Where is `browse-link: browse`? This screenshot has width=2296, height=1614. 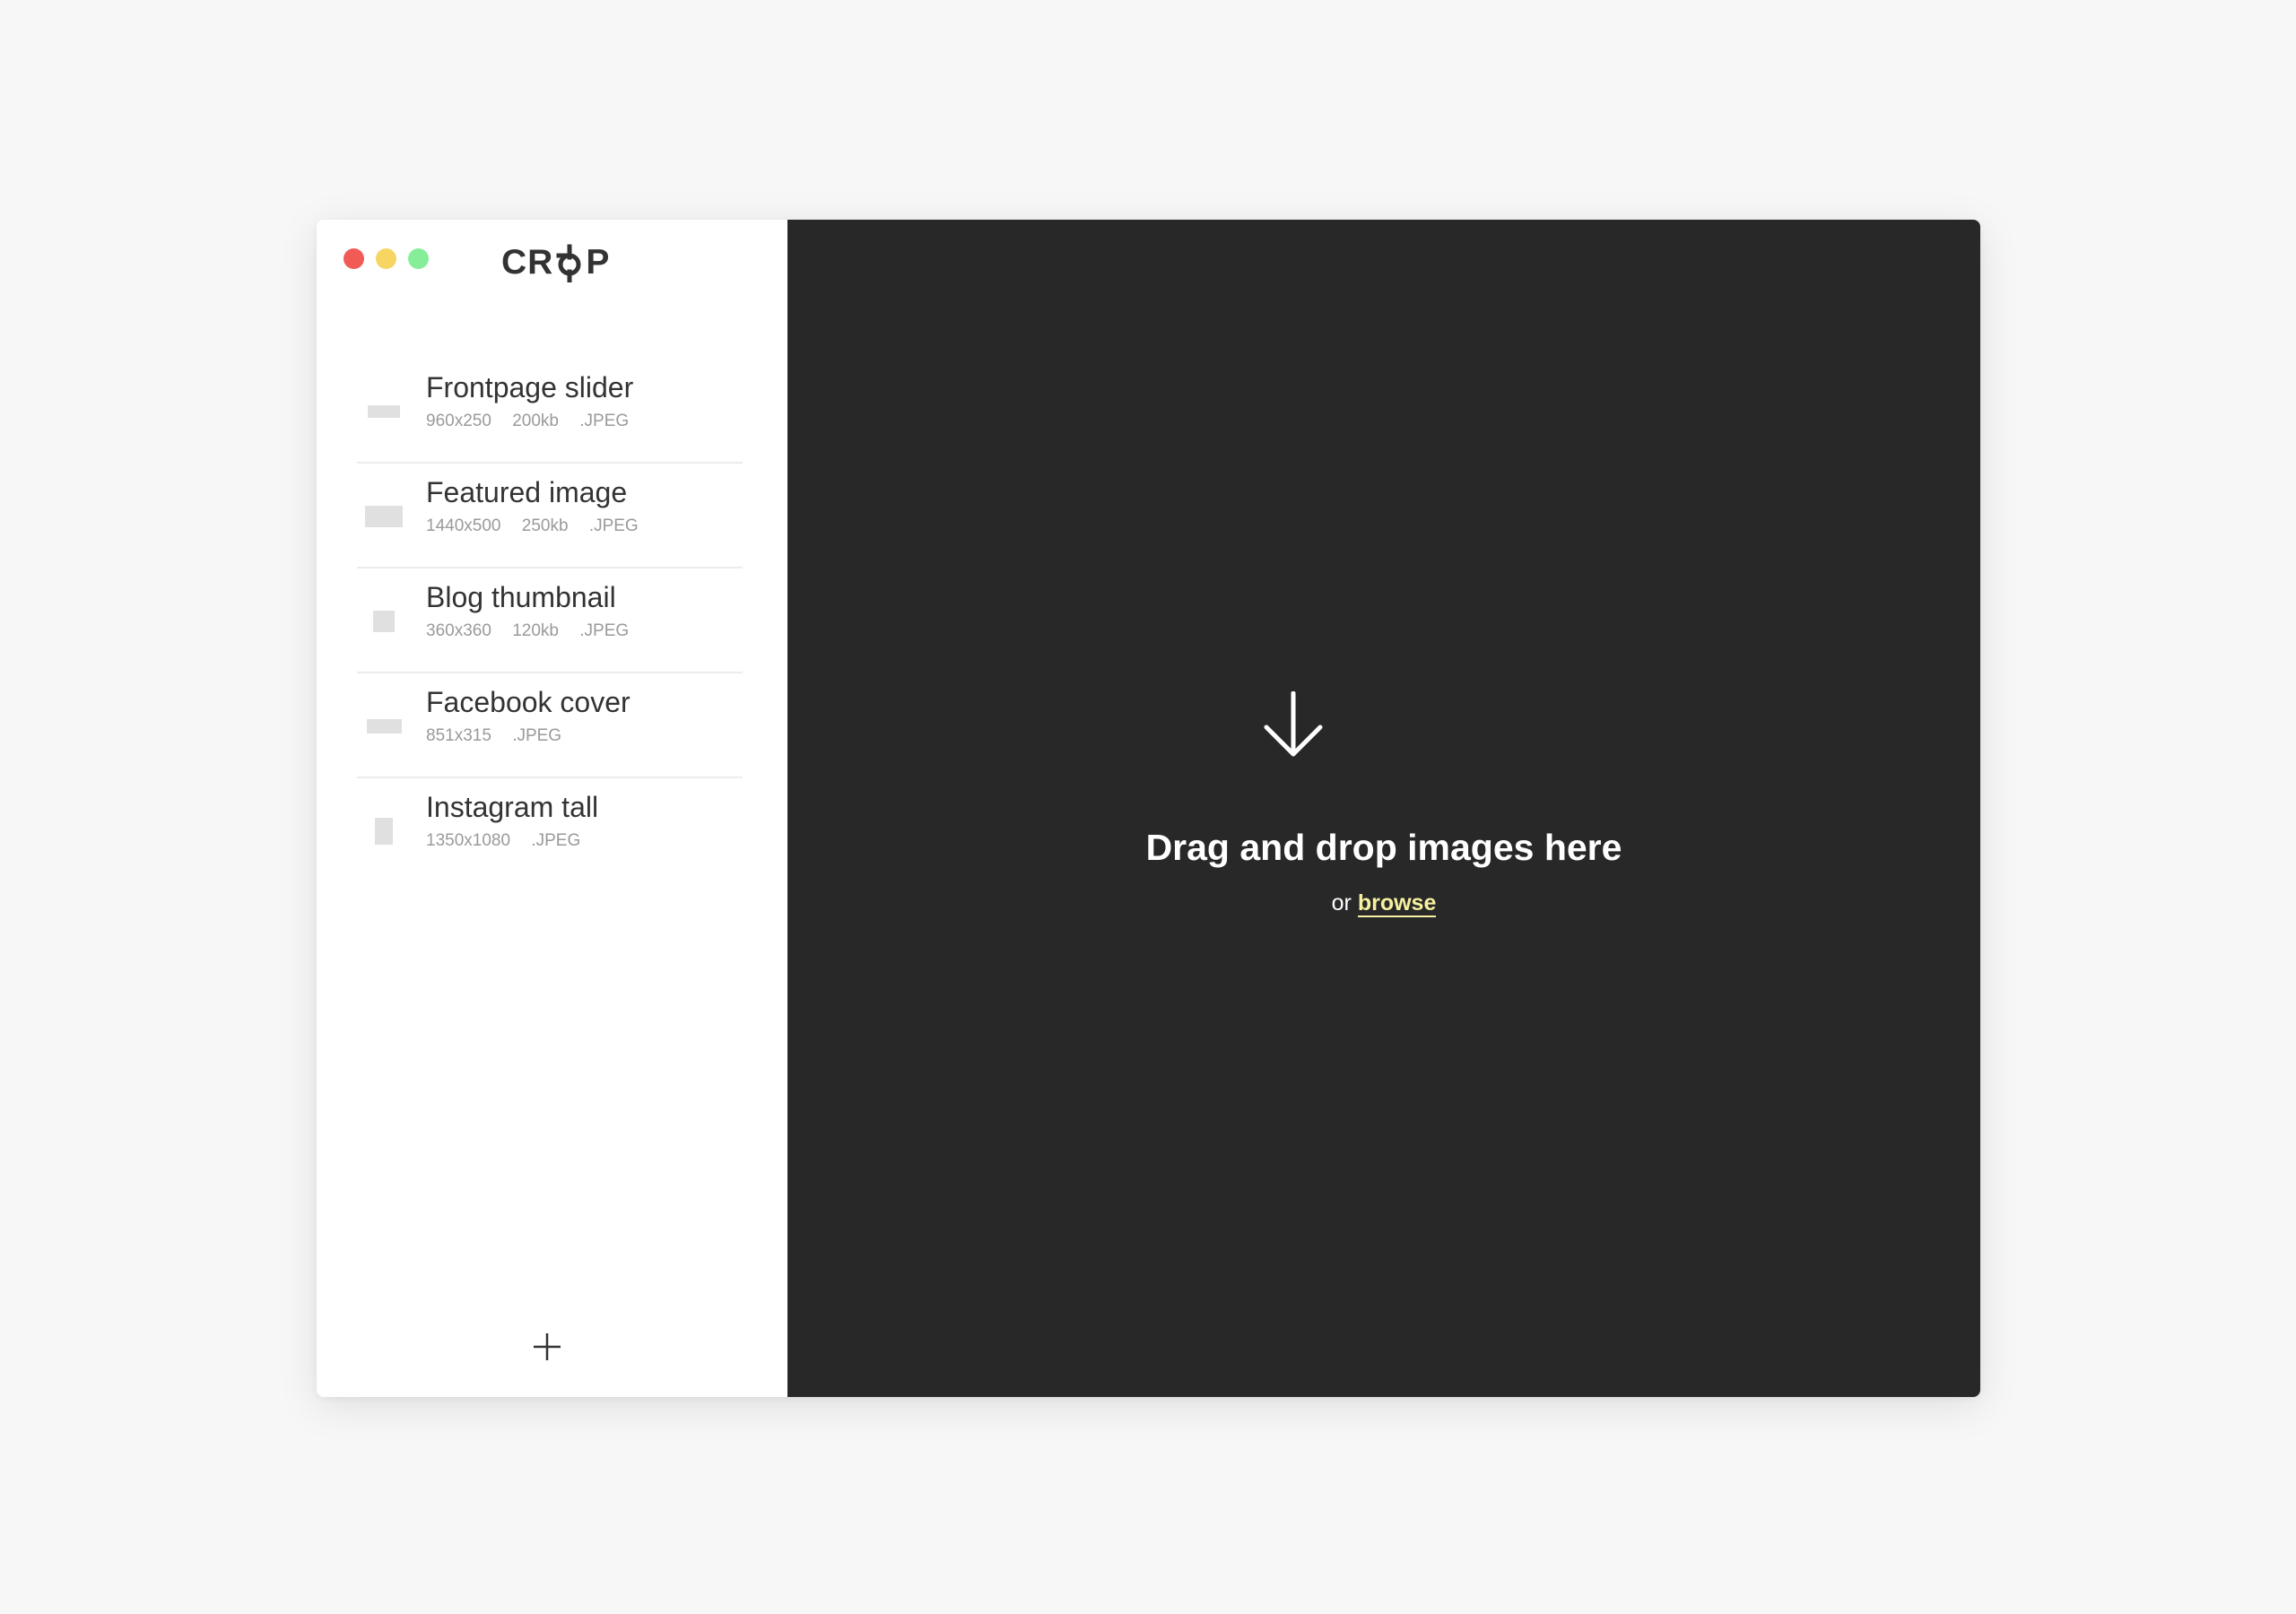
browse-link: browse is located at coordinates (1397, 903).